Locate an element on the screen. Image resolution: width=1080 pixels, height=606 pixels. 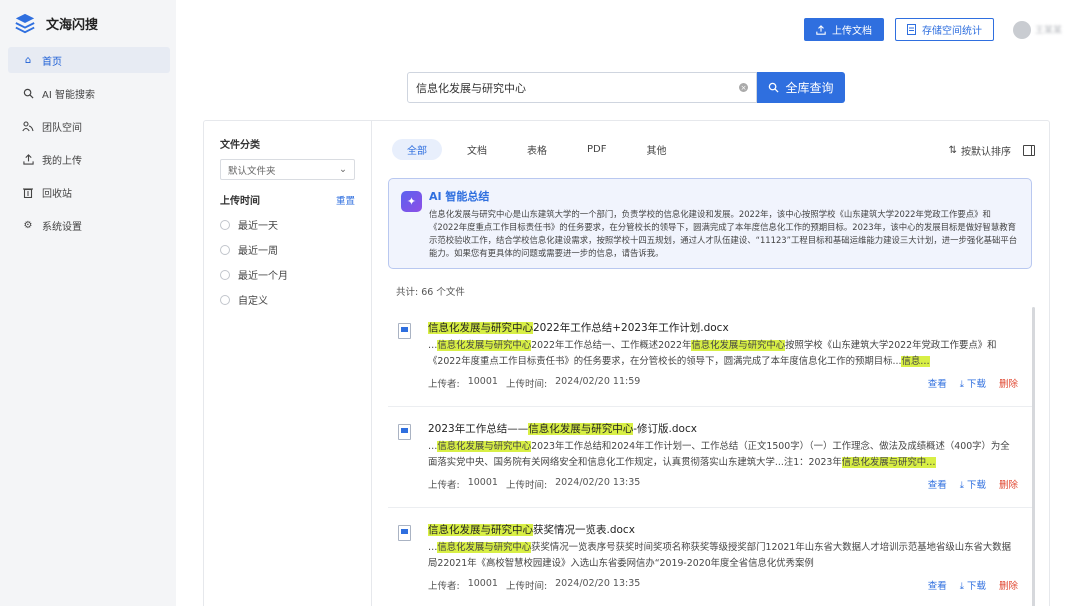
sort-button: ⇅ 按默认排序 is located at coordinates (980, 150).